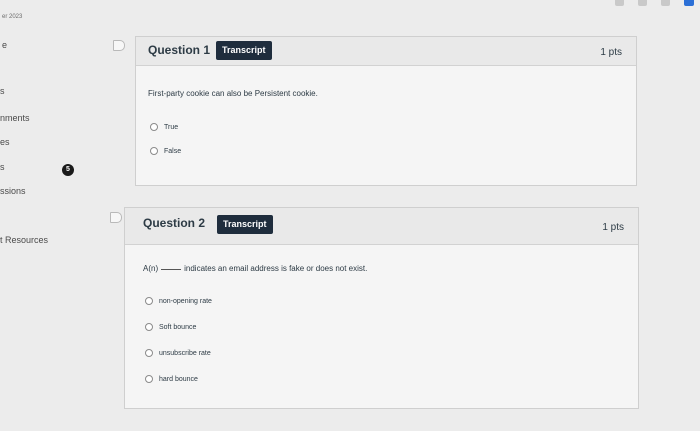 The width and height of the screenshot is (700, 431). I want to click on nav-item-assignments: nments, so click(15, 118).